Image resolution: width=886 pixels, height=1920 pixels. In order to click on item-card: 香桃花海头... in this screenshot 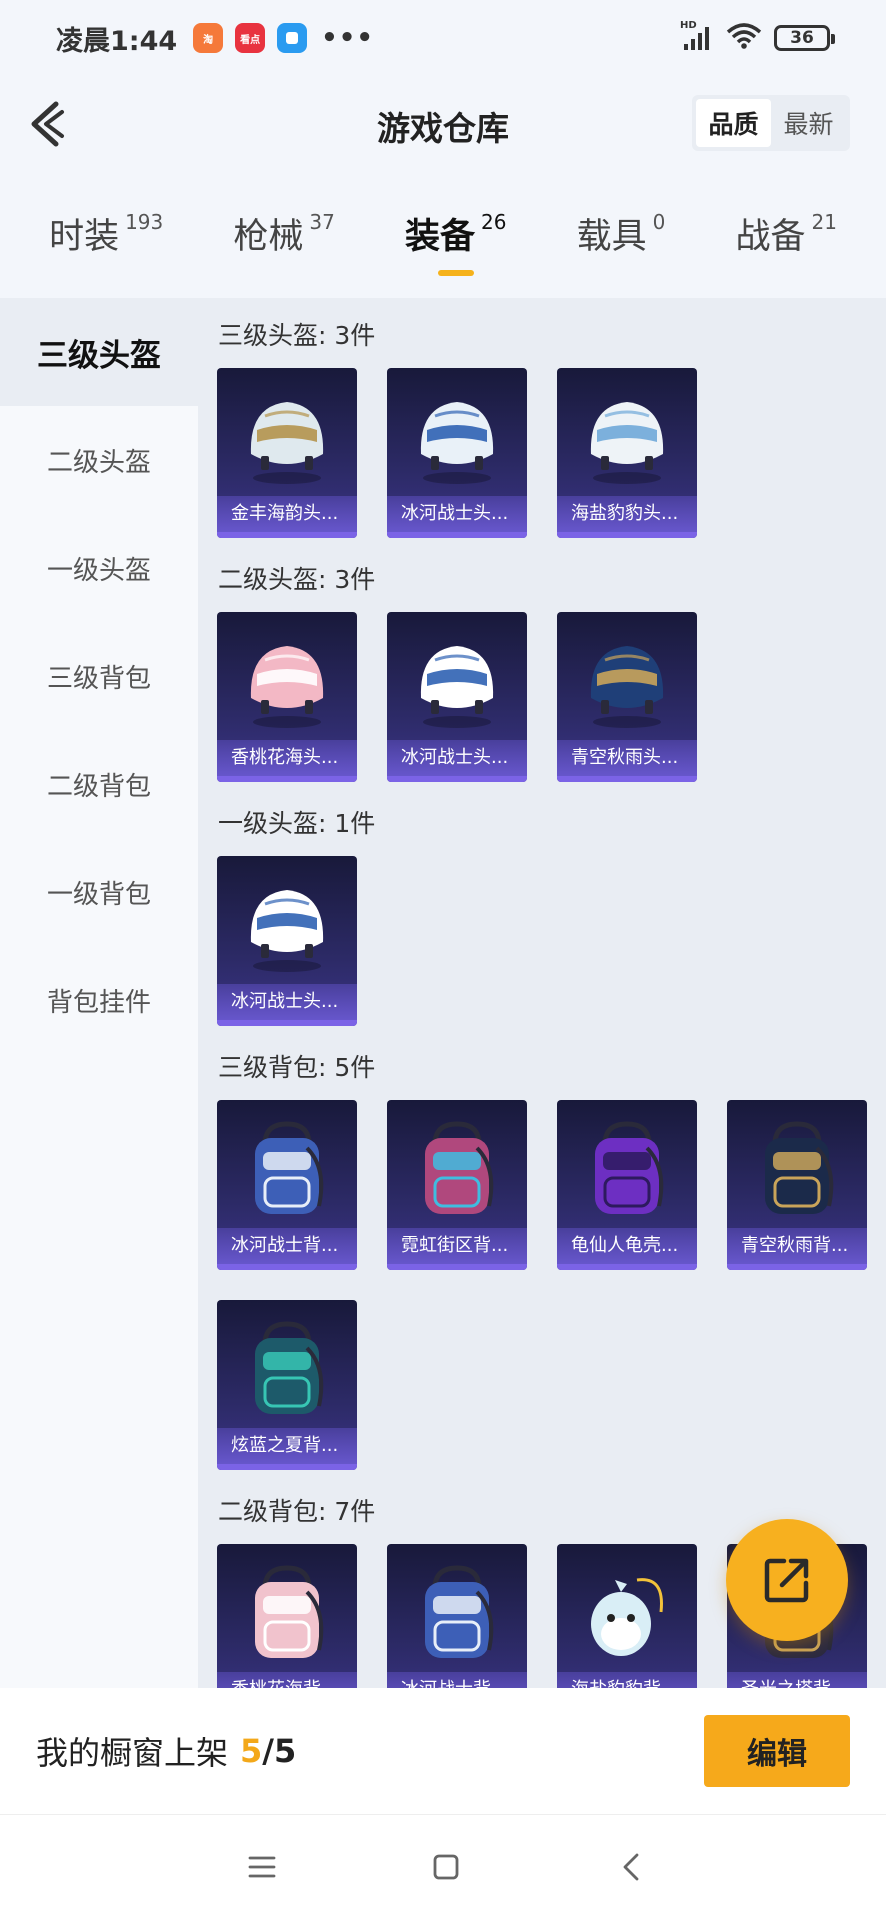, I will do `click(287, 697)`.